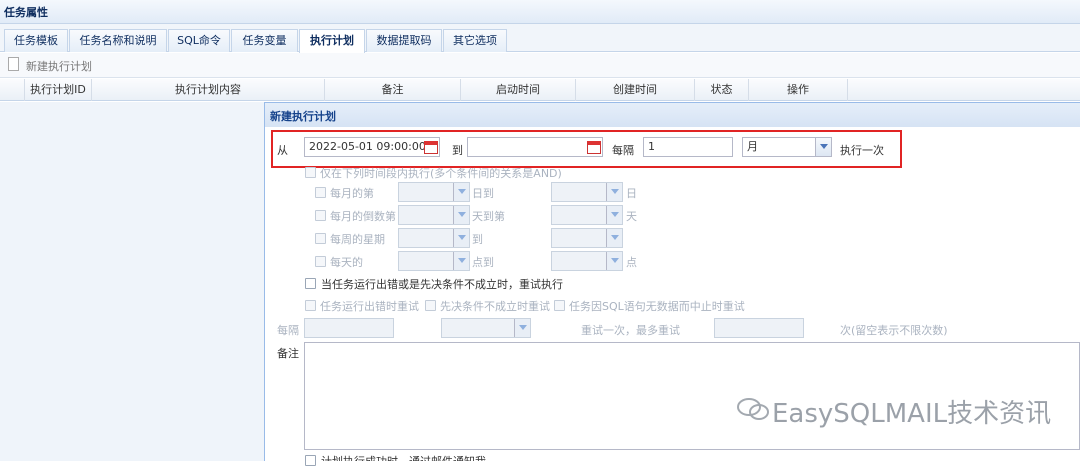 This screenshot has width=1080, height=466. I want to click on col-start-time: 启动时间, so click(518, 90).